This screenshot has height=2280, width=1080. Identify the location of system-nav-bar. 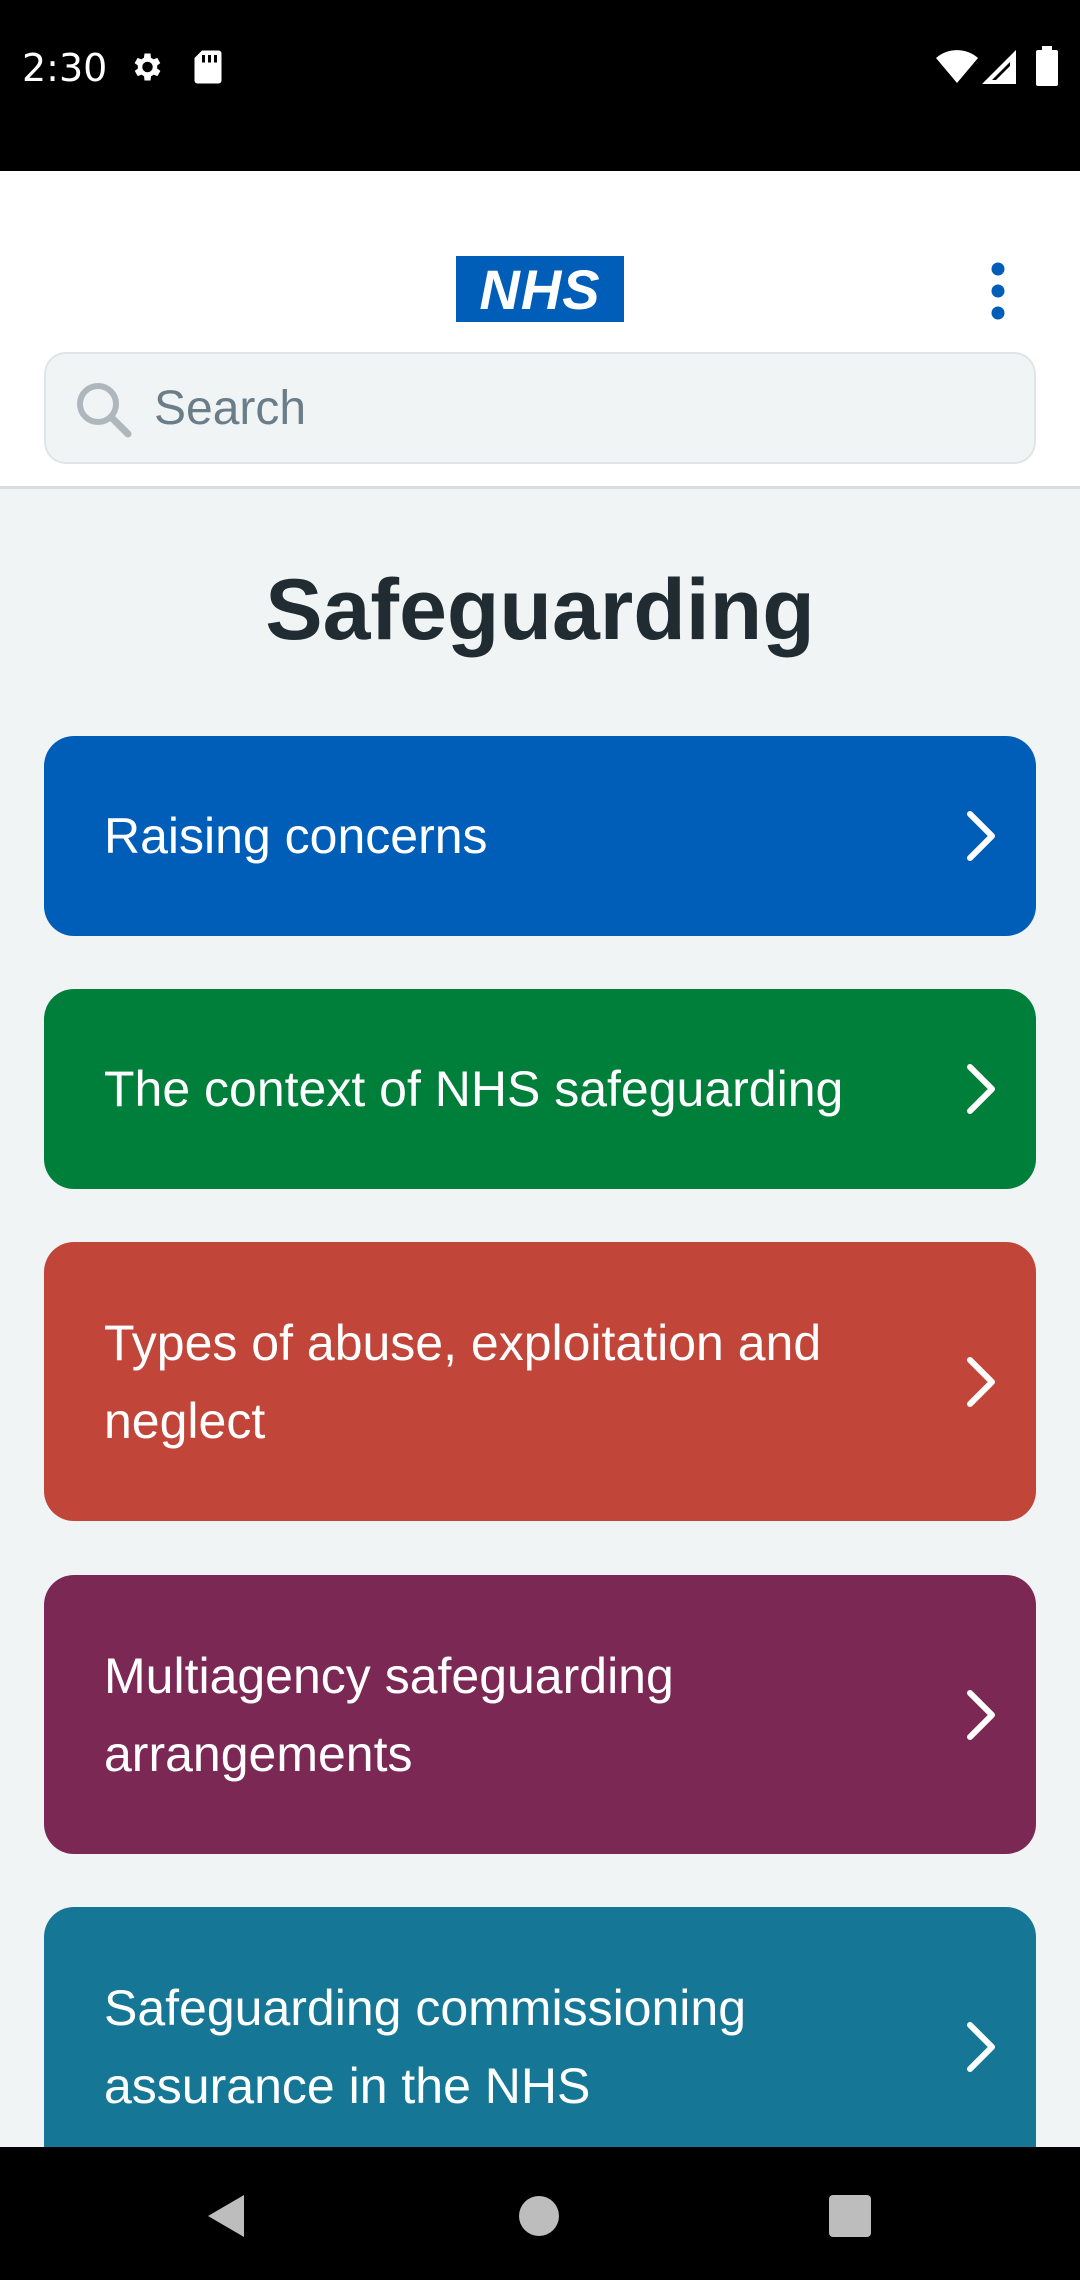
(540, 2213).